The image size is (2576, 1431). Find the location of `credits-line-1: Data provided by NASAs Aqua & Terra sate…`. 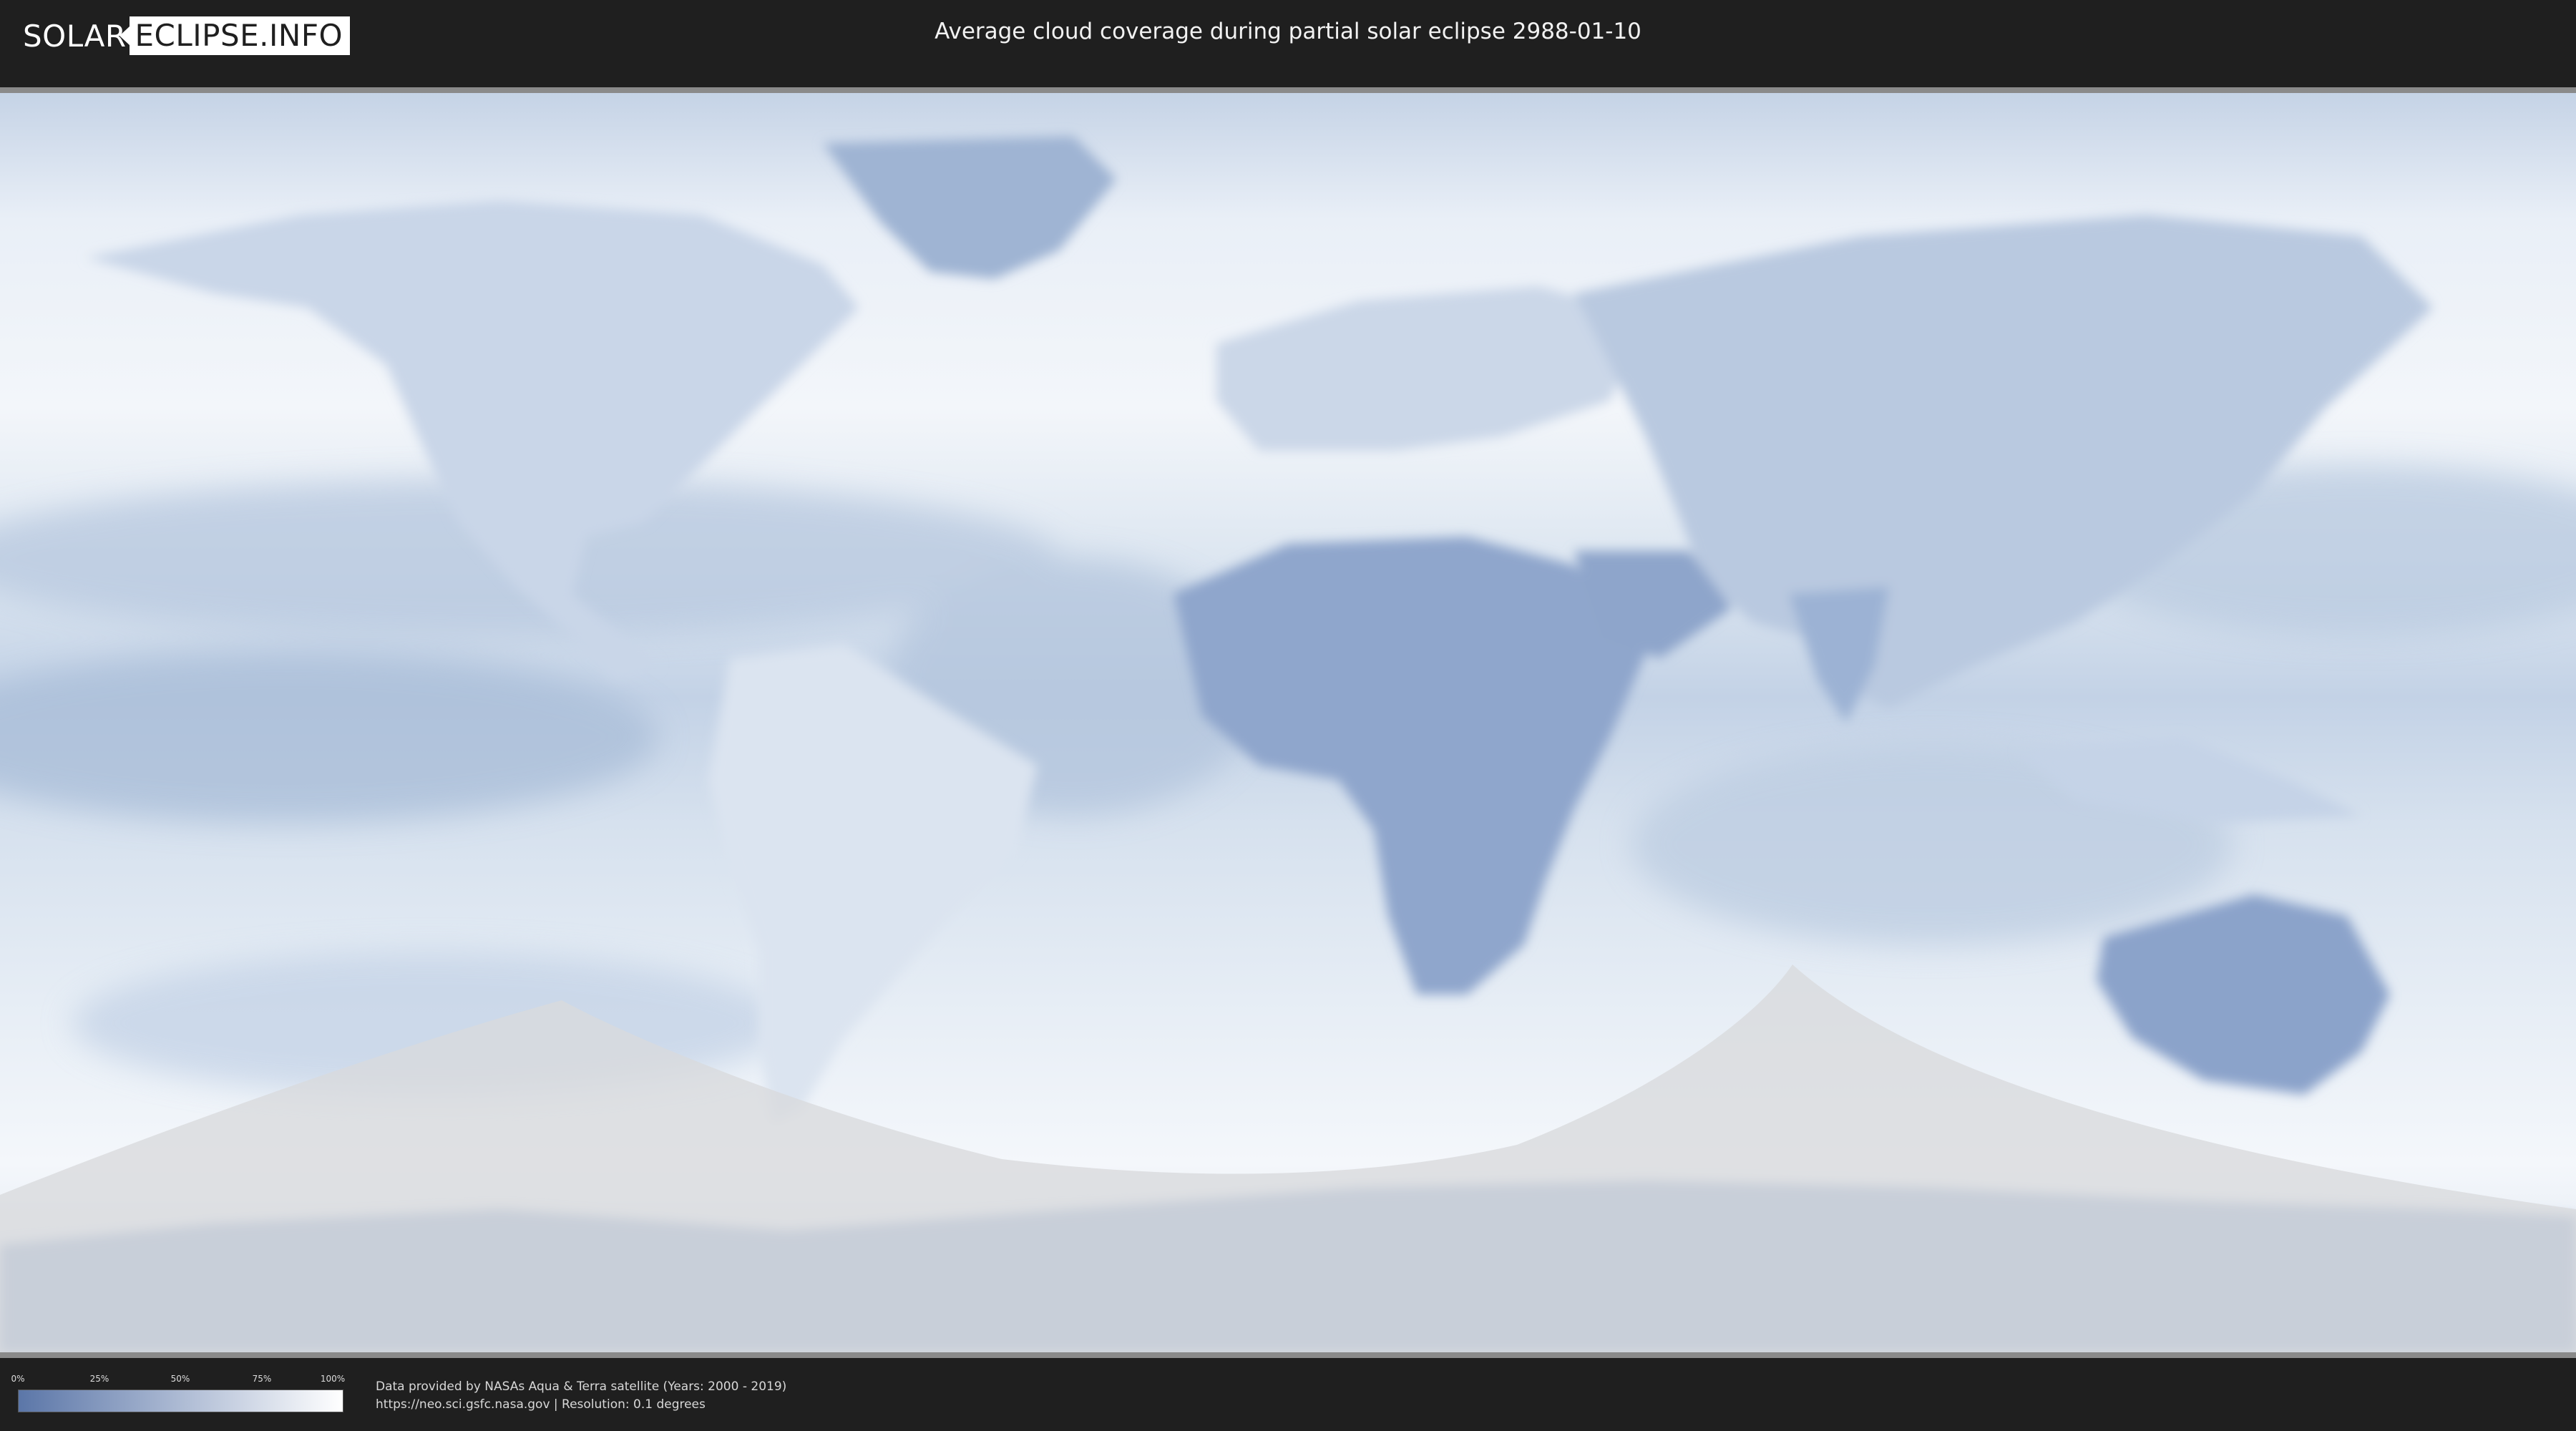

credits-line-1: Data provided by NASAs Aqua & Terra sate… is located at coordinates (581, 1386).